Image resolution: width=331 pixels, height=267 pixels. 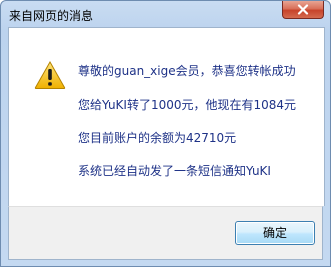 What do you see at coordinates (157, 138) in the screenshot?
I see `message-line-3: 您目前账户的余额为42710元` at bounding box center [157, 138].